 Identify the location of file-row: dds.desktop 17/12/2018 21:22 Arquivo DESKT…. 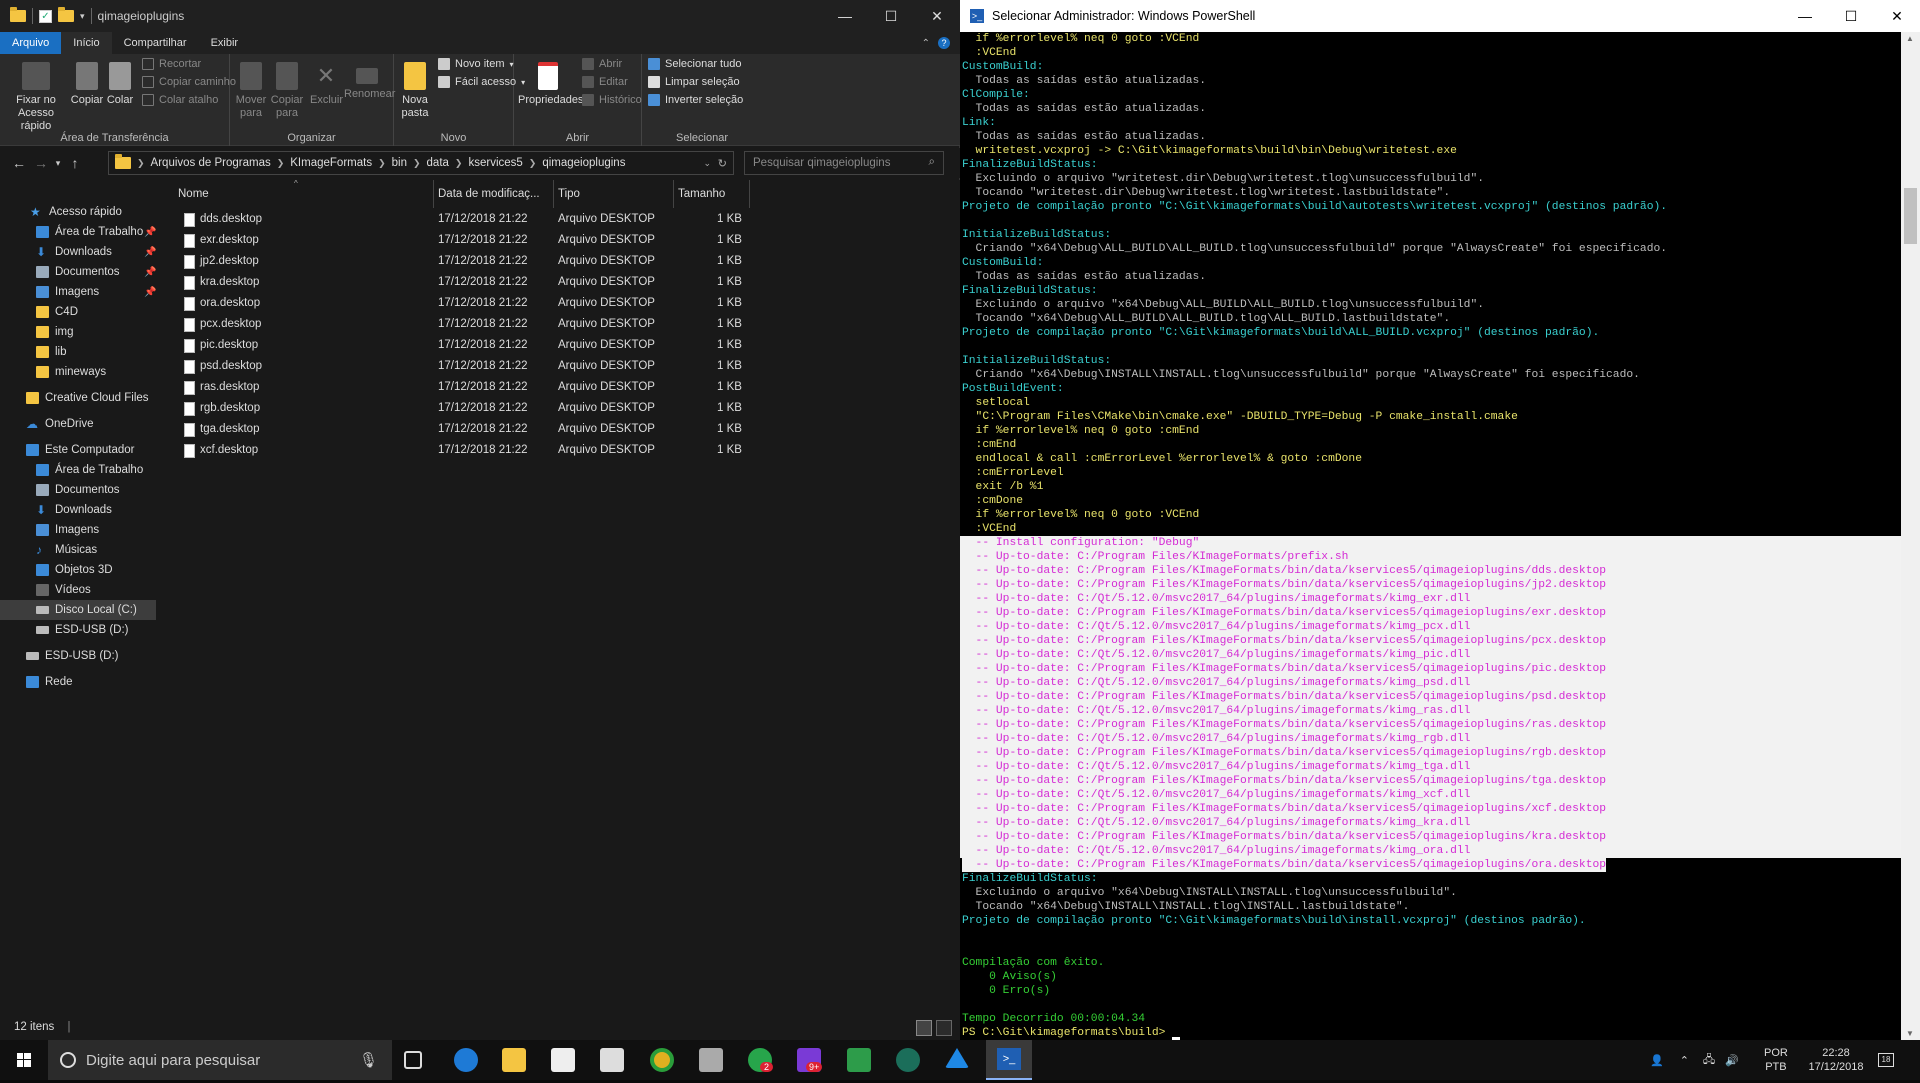
(462, 220).